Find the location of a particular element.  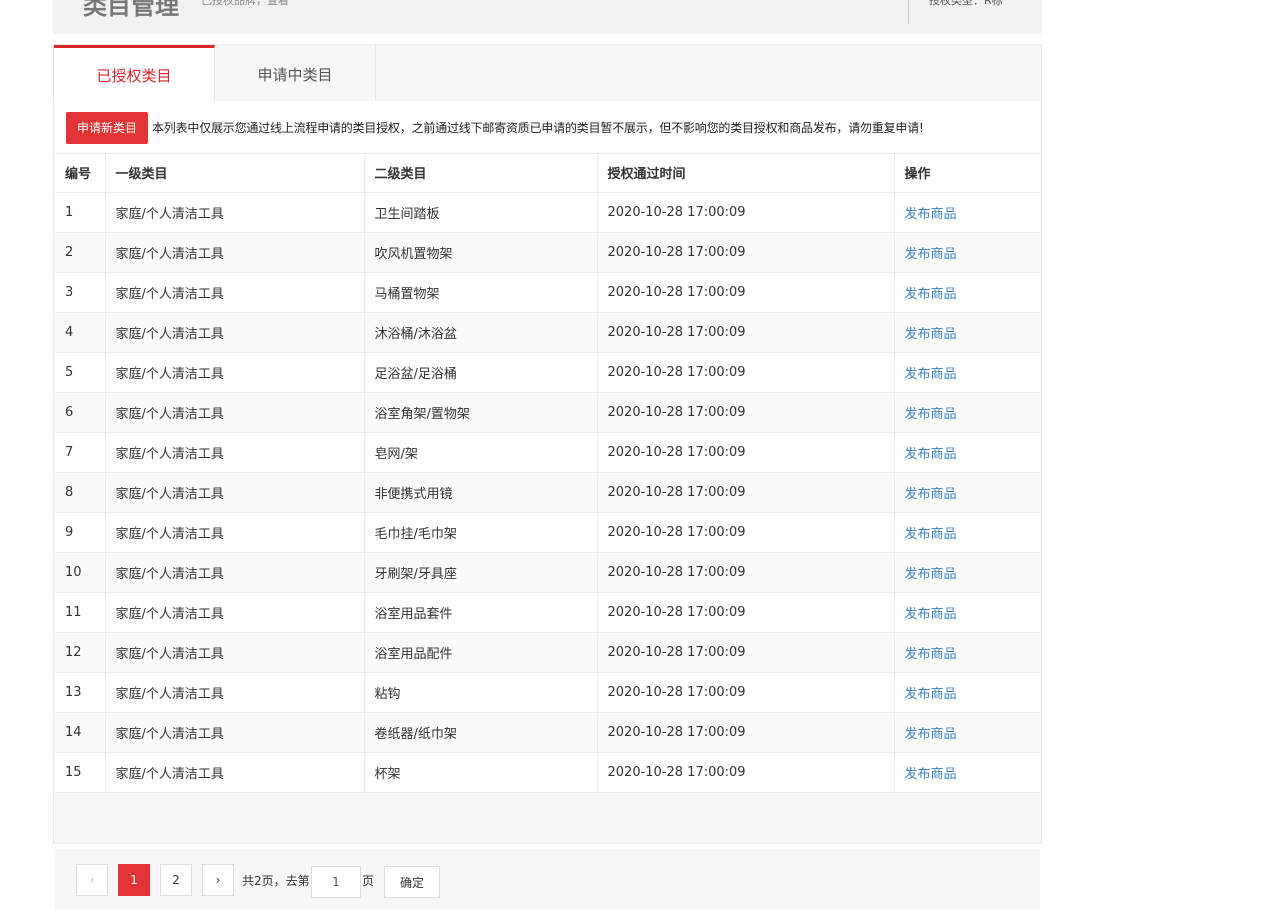

row-id: 11 is located at coordinates (80, 612).